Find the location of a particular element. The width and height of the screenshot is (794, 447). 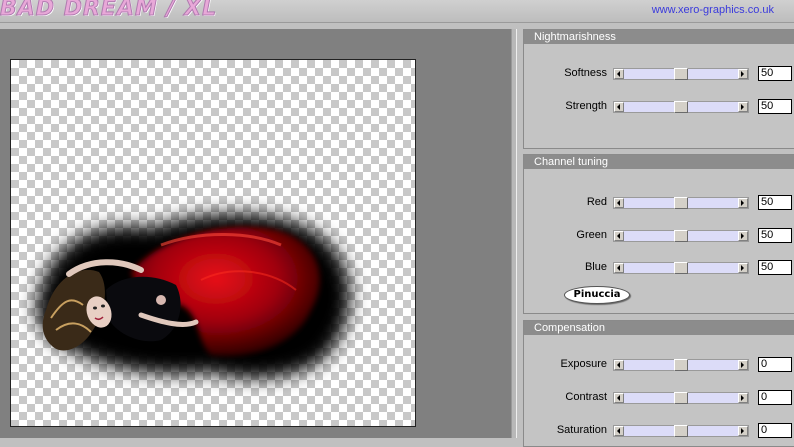

green-value-field: 50 is located at coordinates (775, 235).